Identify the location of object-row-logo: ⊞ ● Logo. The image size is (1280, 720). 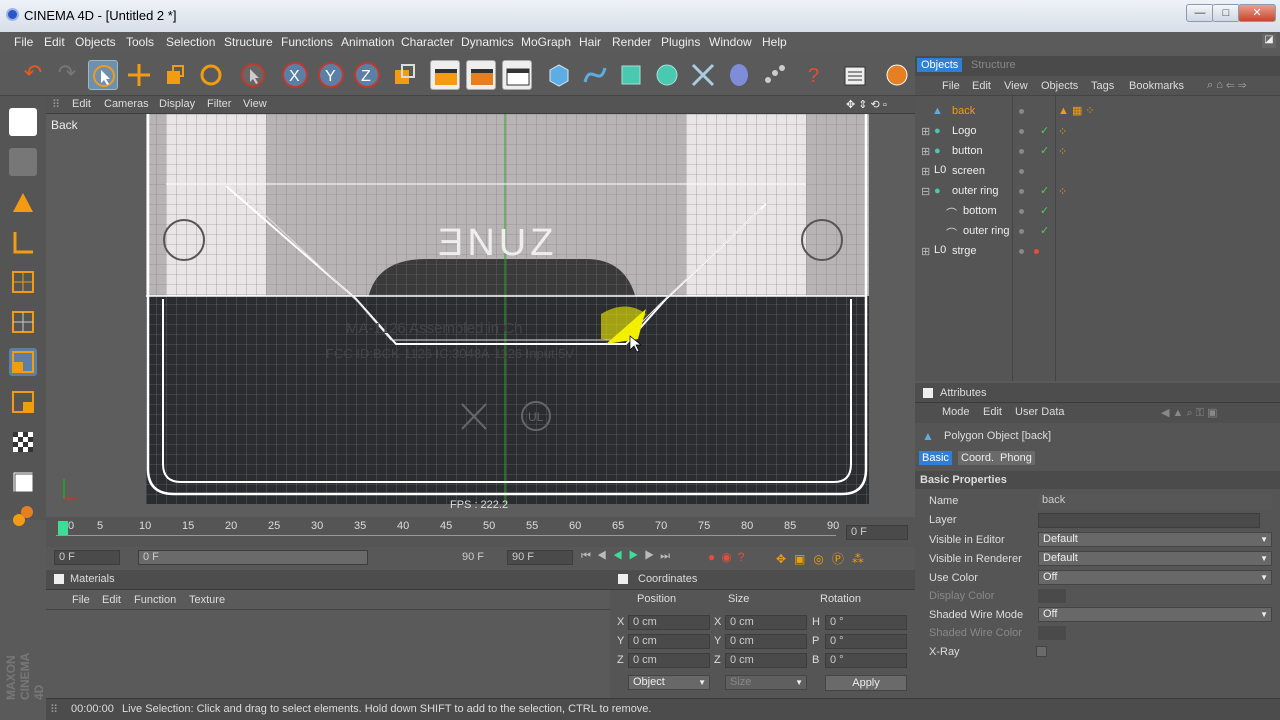
(967, 132).